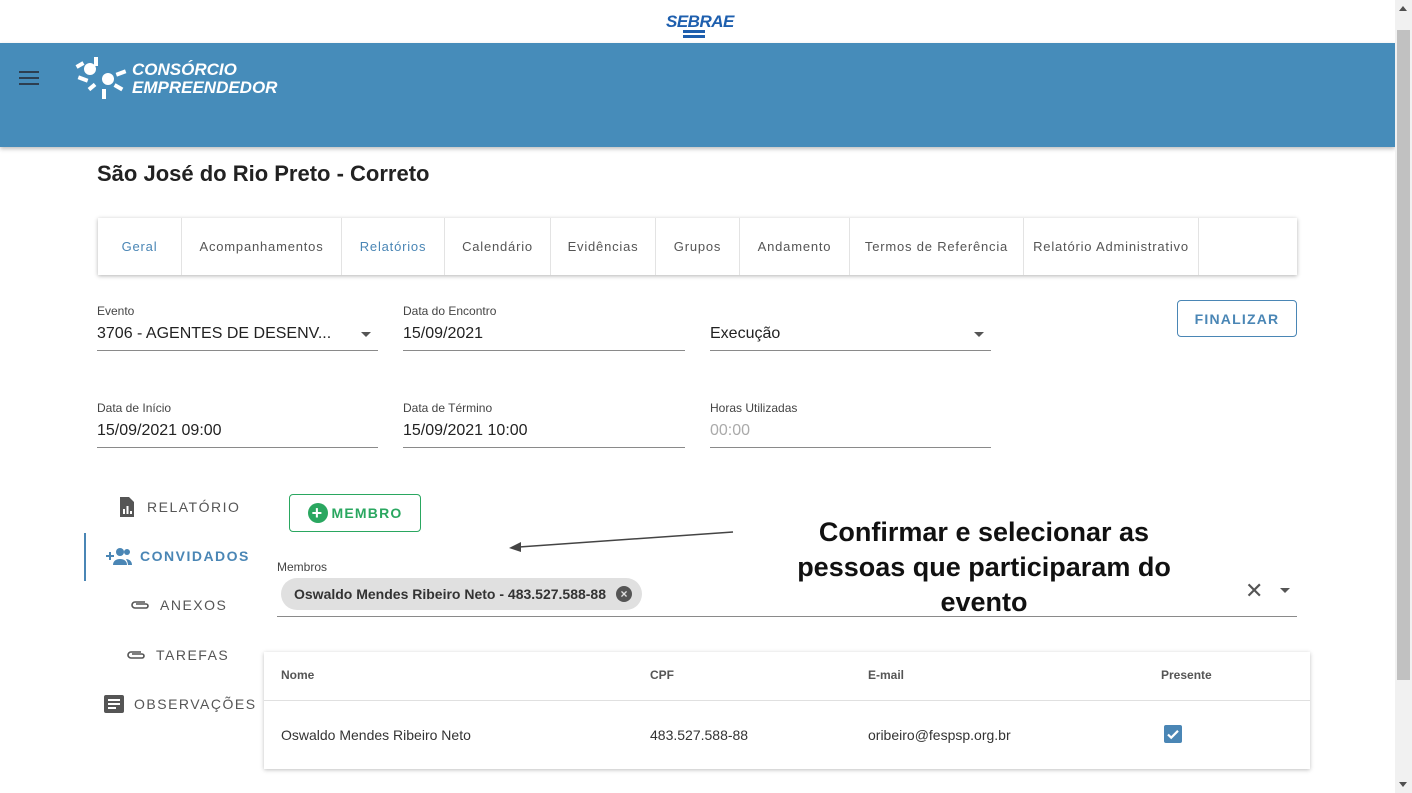 This screenshot has height=793, width=1412. What do you see at coordinates (1403, 355) in the screenshot?
I see `scroll-thumb` at bounding box center [1403, 355].